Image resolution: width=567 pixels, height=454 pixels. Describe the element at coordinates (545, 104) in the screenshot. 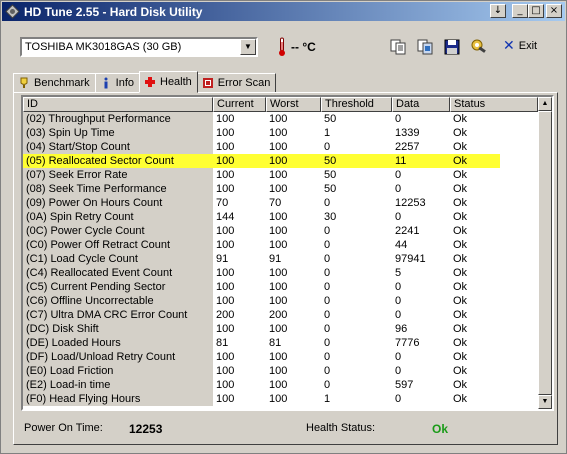

I see `scroll-up-icon: ▲` at that location.